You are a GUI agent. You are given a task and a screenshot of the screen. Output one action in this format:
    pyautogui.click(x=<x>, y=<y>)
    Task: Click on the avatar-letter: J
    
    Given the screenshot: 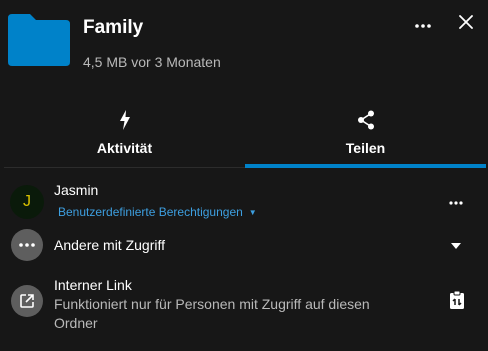 What is the action you would take?
    pyautogui.click(x=27, y=201)
    